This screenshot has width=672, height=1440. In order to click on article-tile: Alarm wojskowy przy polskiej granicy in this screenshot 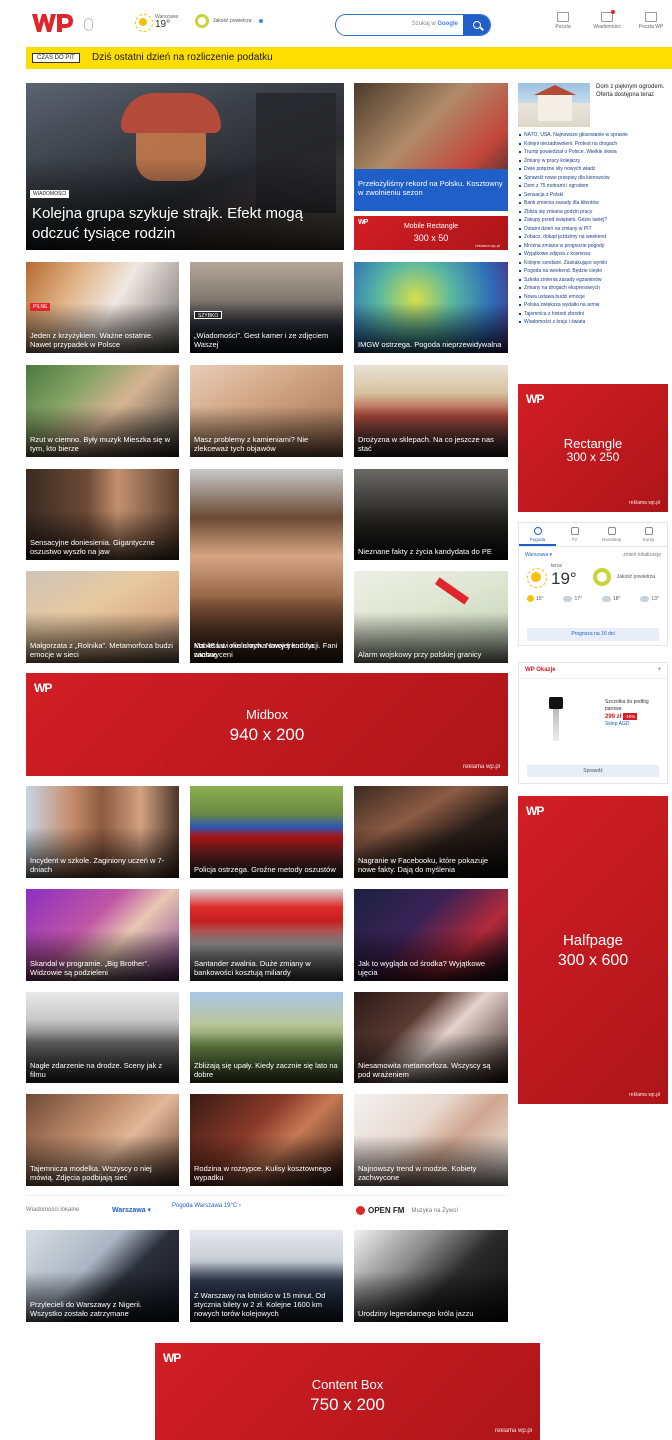, I will do `click(431, 617)`.